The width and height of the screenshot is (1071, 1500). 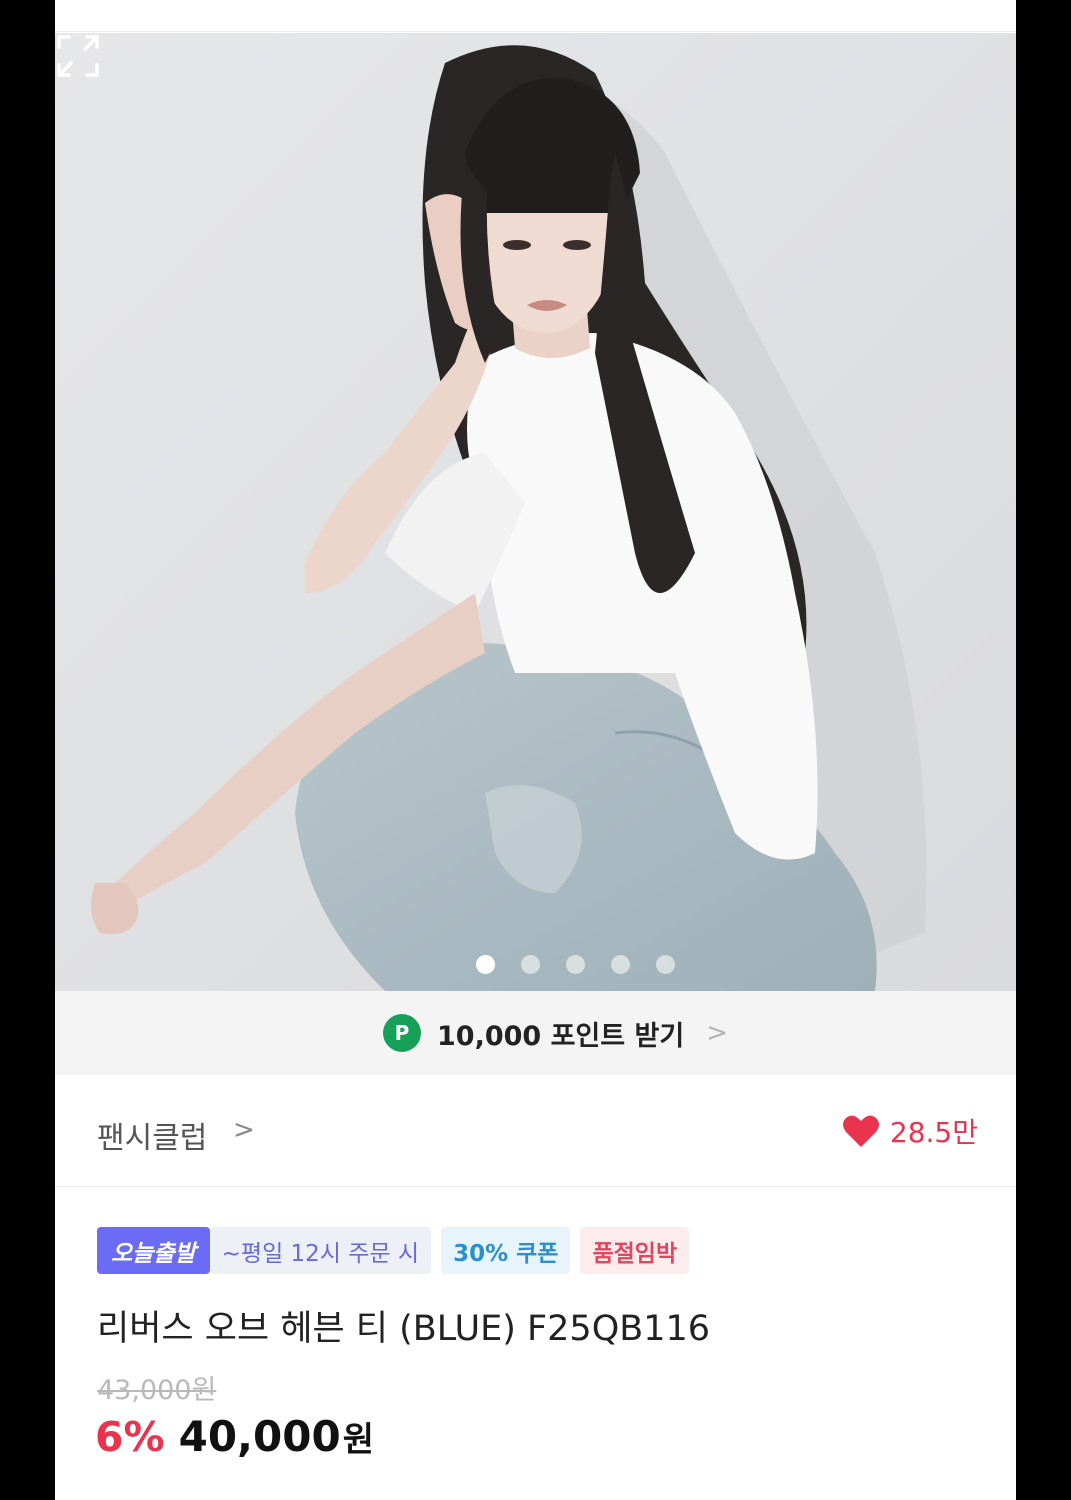 I want to click on points-icon: P, so click(x=402, y=1033).